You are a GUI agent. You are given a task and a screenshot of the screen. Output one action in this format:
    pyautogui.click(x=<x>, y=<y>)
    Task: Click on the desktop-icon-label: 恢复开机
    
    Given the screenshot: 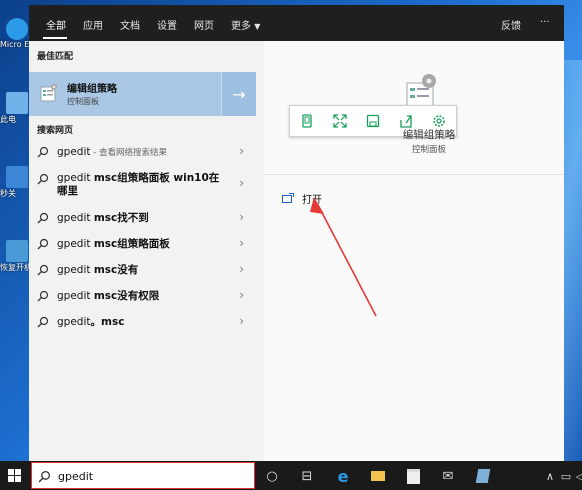 What is the action you would take?
    pyautogui.click(x=16, y=267)
    